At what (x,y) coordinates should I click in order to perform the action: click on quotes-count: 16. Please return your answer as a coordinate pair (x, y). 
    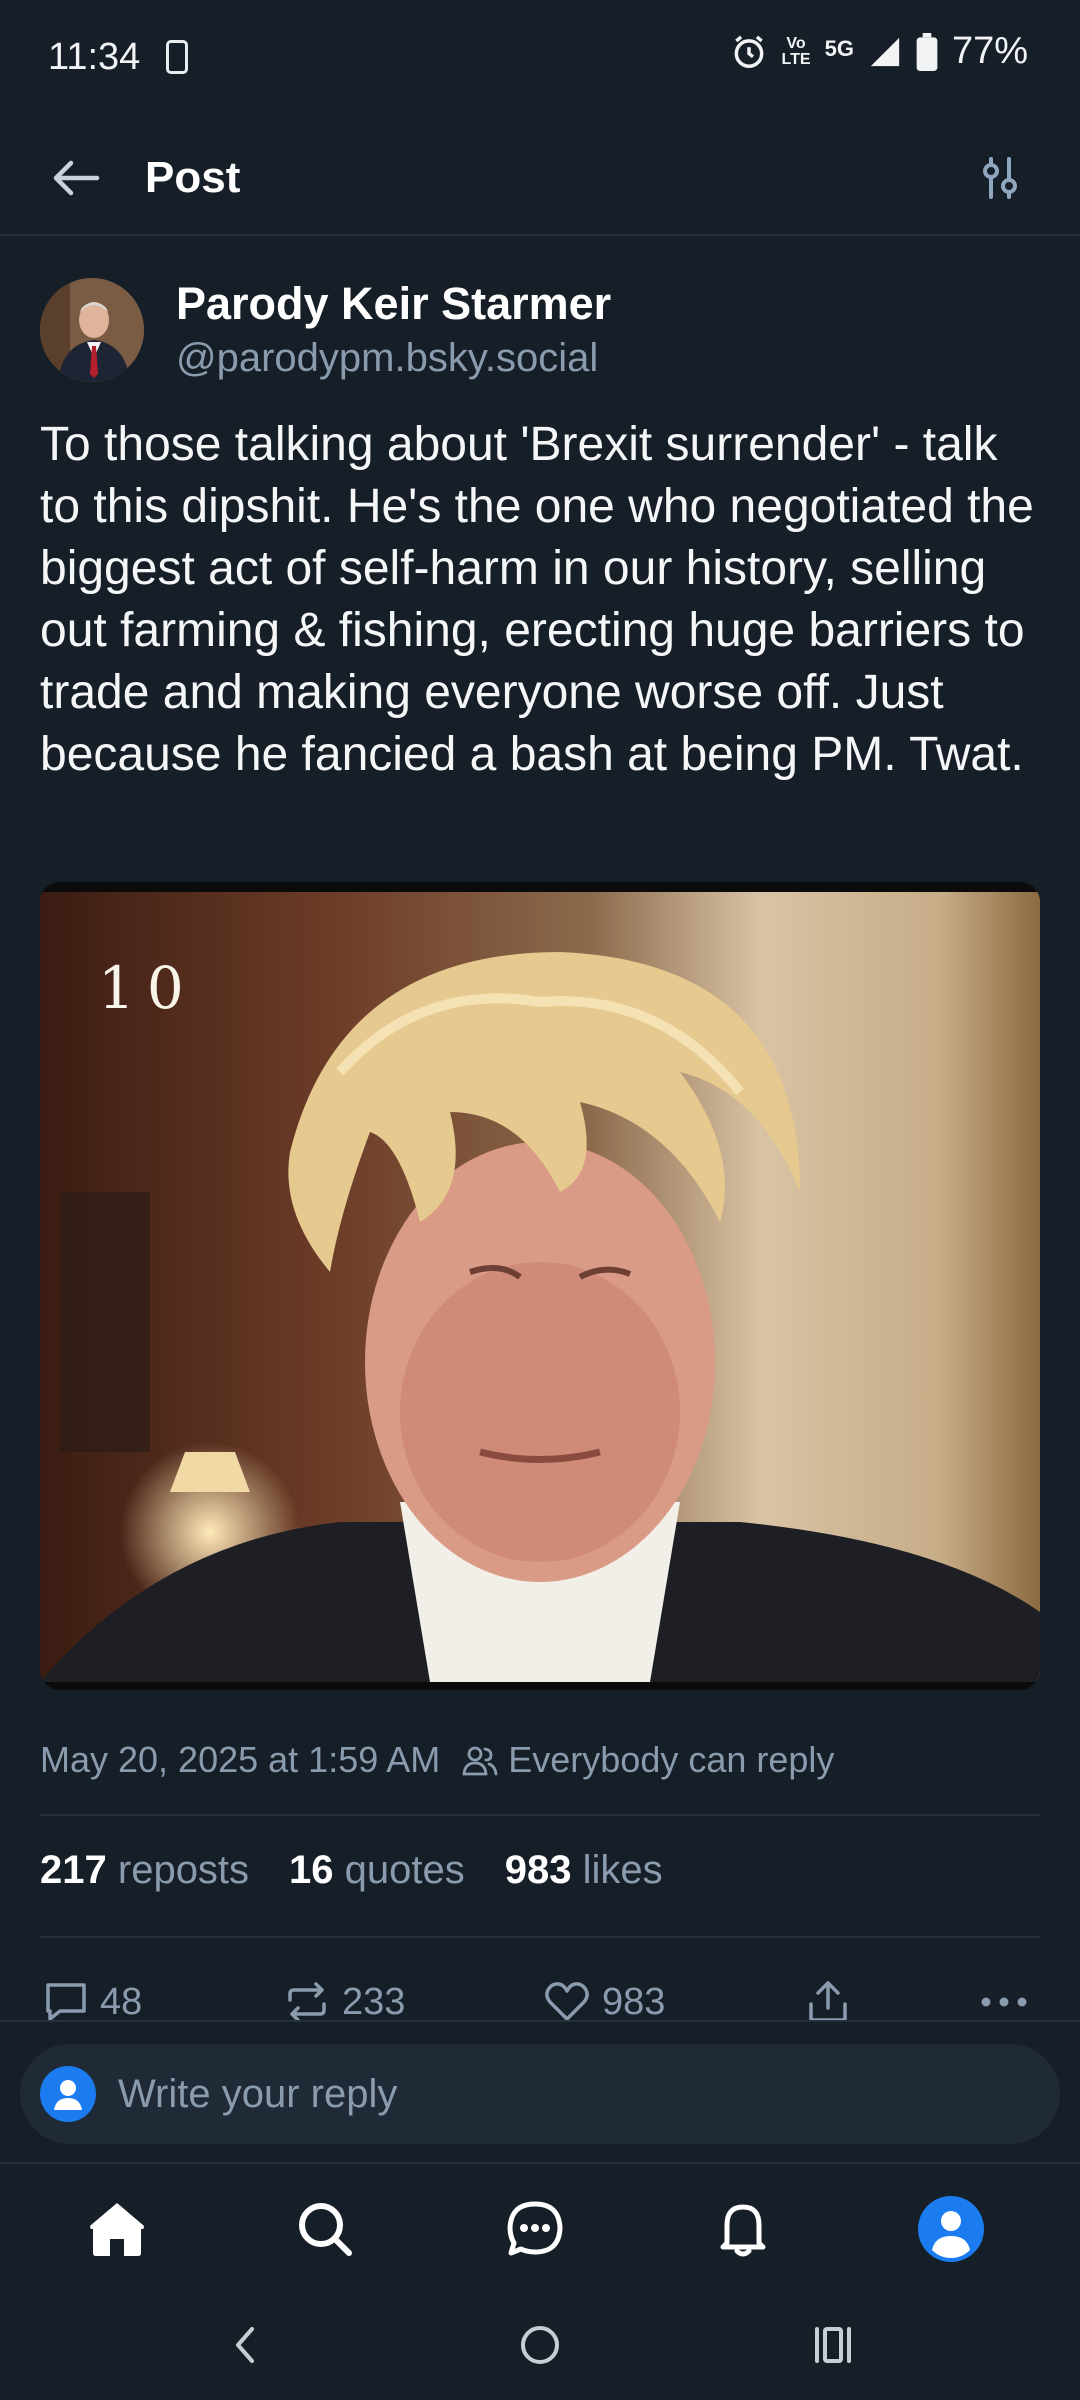
    Looking at the image, I should click on (311, 1870).